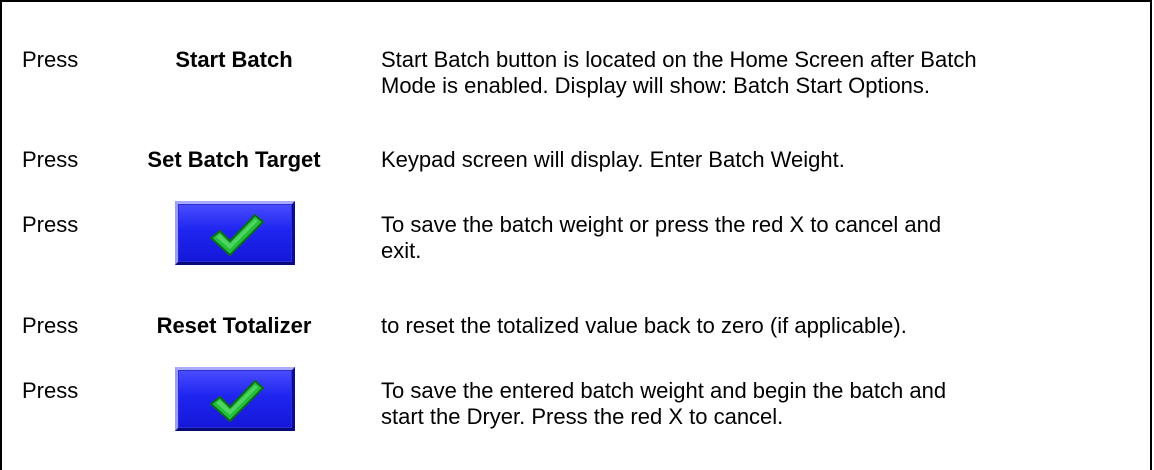 The width and height of the screenshot is (1154, 470). Describe the element at coordinates (234, 159) in the screenshot. I see `set-batch-target-key-label: Set Batch Target` at that location.